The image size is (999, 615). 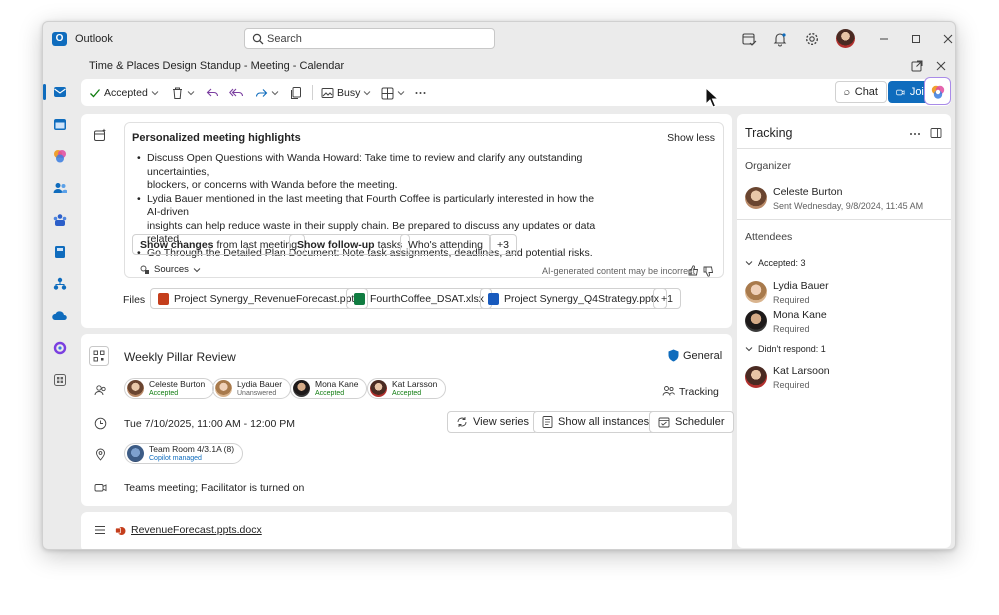 What do you see at coordinates (261, 92) in the screenshot?
I see `forward-icon` at bounding box center [261, 92].